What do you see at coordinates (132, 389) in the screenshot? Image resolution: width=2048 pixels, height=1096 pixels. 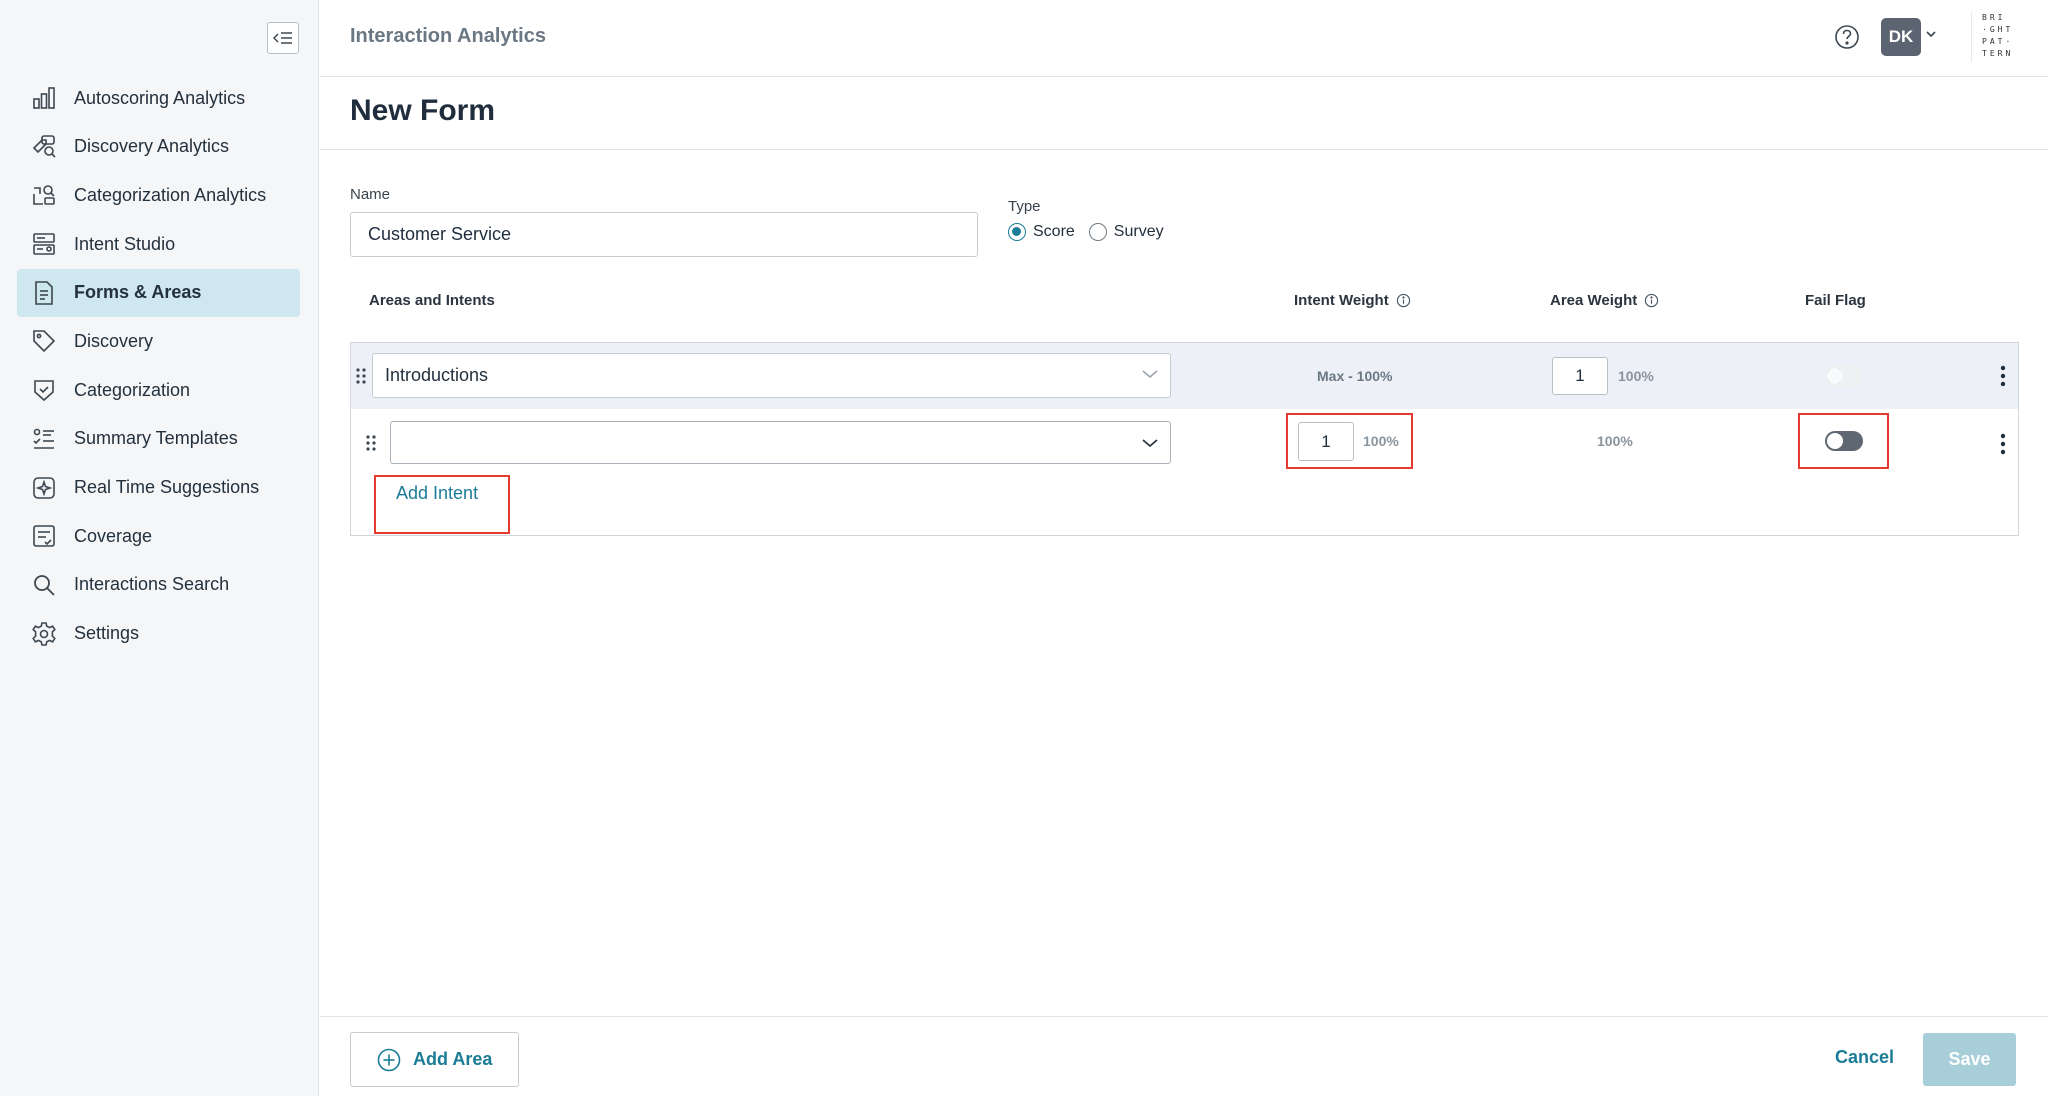 I see `sidebar-item-label: Categorization` at bounding box center [132, 389].